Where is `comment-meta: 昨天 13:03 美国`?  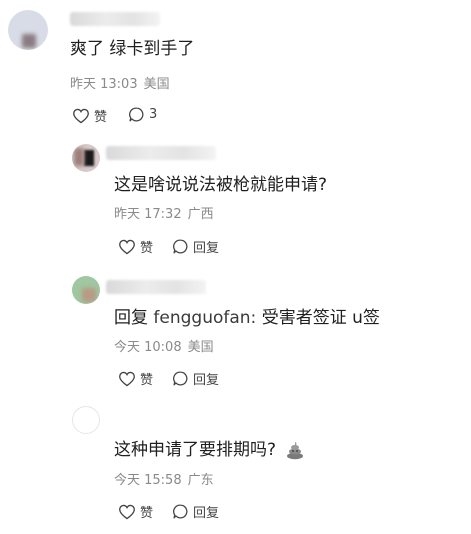 comment-meta: 昨天 13:03 美国 is located at coordinates (120, 85).